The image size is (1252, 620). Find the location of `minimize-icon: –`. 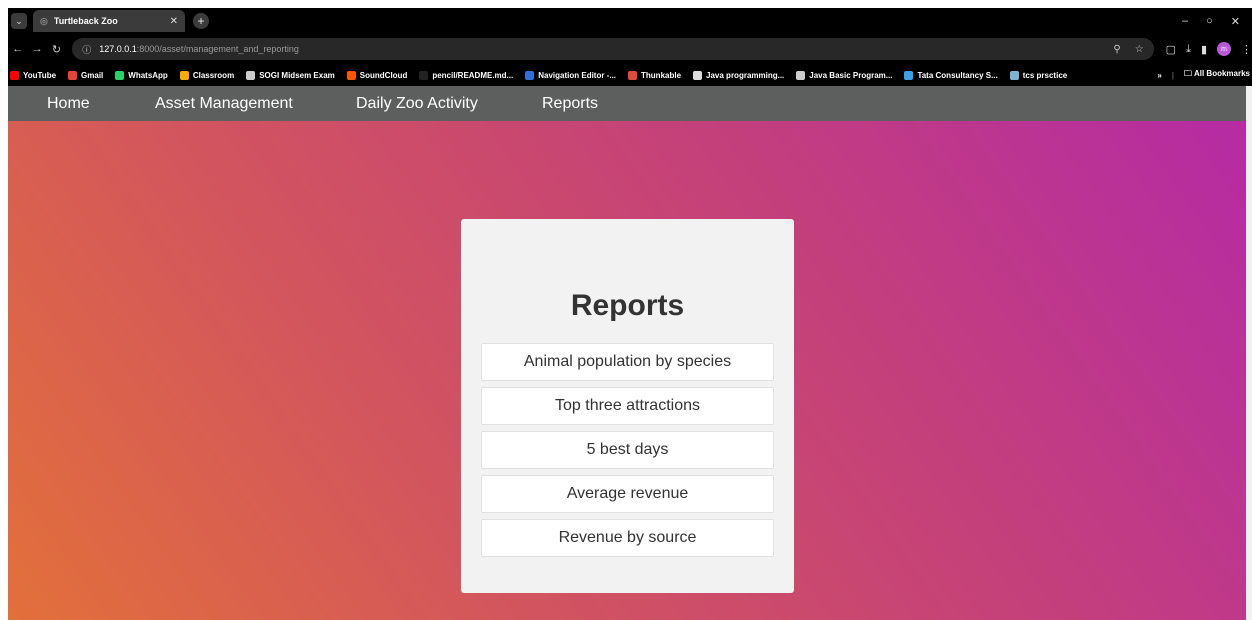

minimize-icon: – is located at coordinates (1185, 21).